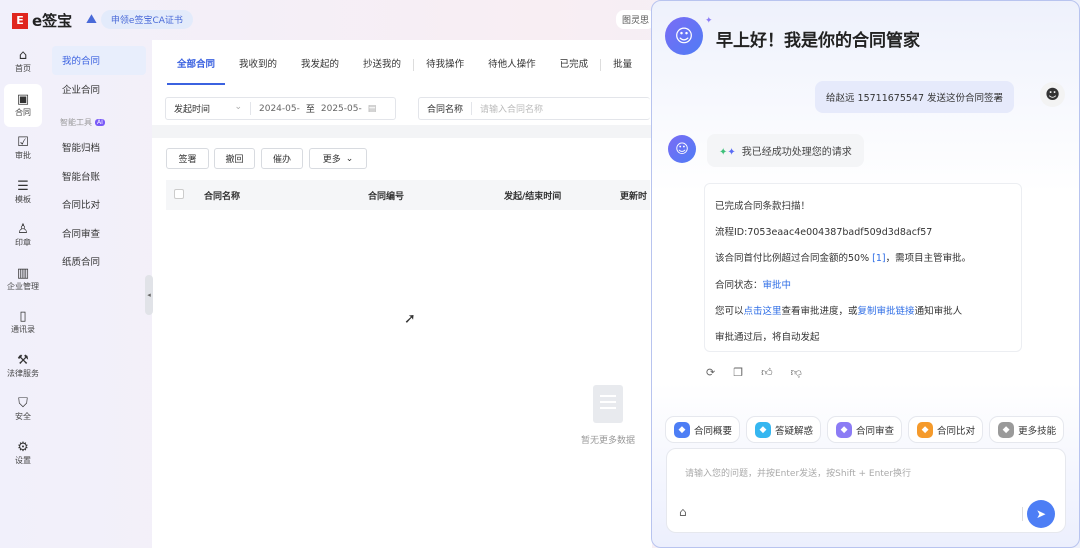  I want to click on reply-line: 已完成合同条款扫描！, so click(763, 206).